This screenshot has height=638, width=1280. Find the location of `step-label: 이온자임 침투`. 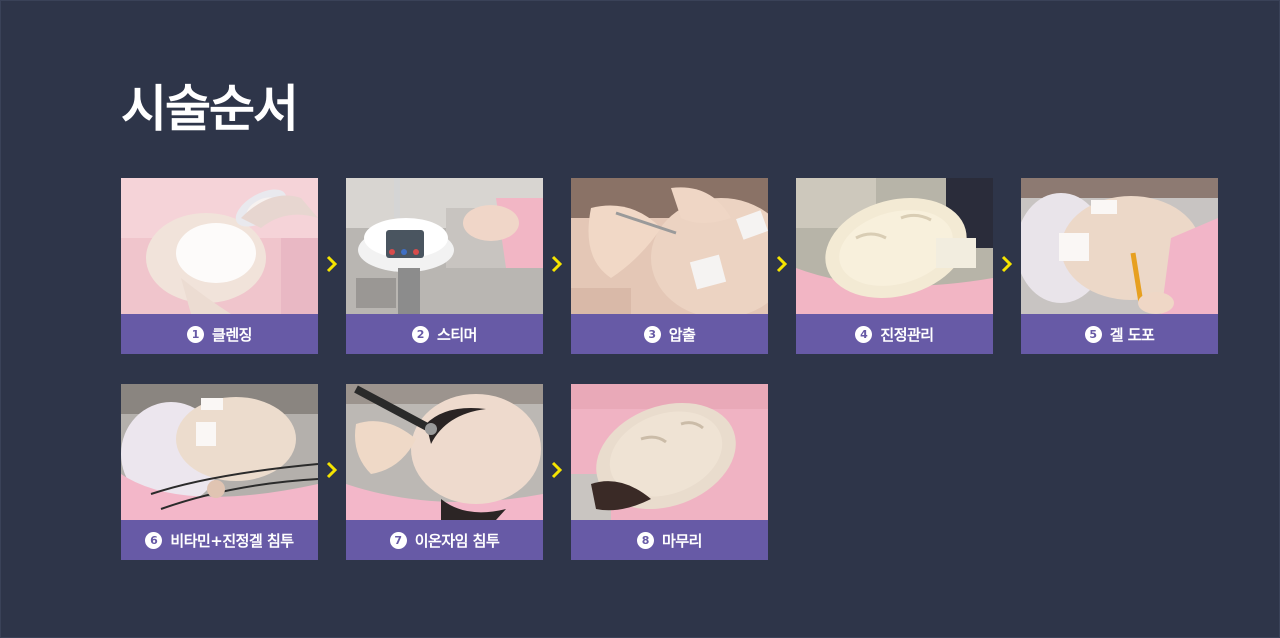

step-label: 이온자임 침투 is located at coordinates (457, 540).